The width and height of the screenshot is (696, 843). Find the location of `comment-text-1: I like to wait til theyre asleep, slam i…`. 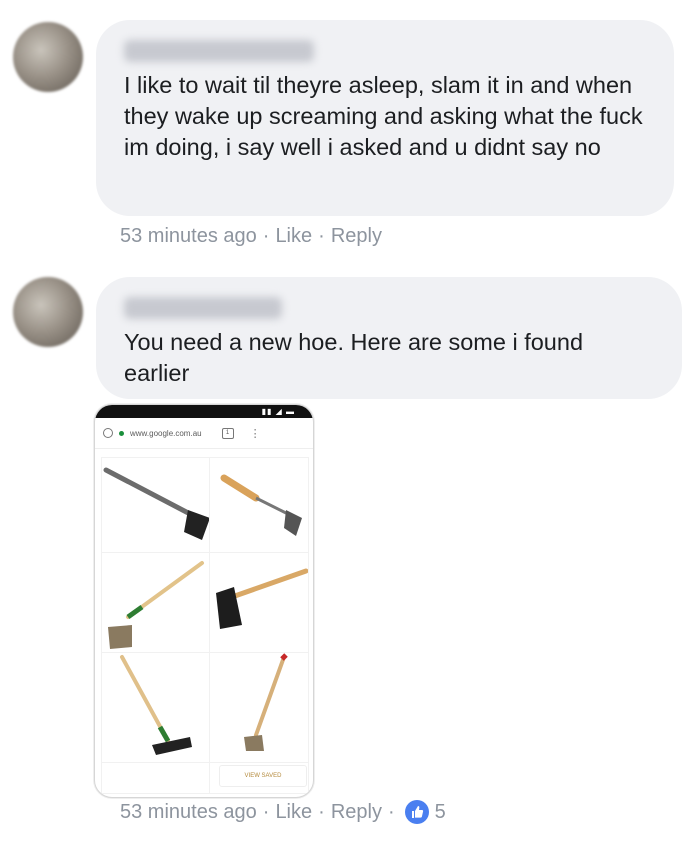

comment-text-1: I like to wait til theyre asleep, slam i… is located at coordinates (383, 116).